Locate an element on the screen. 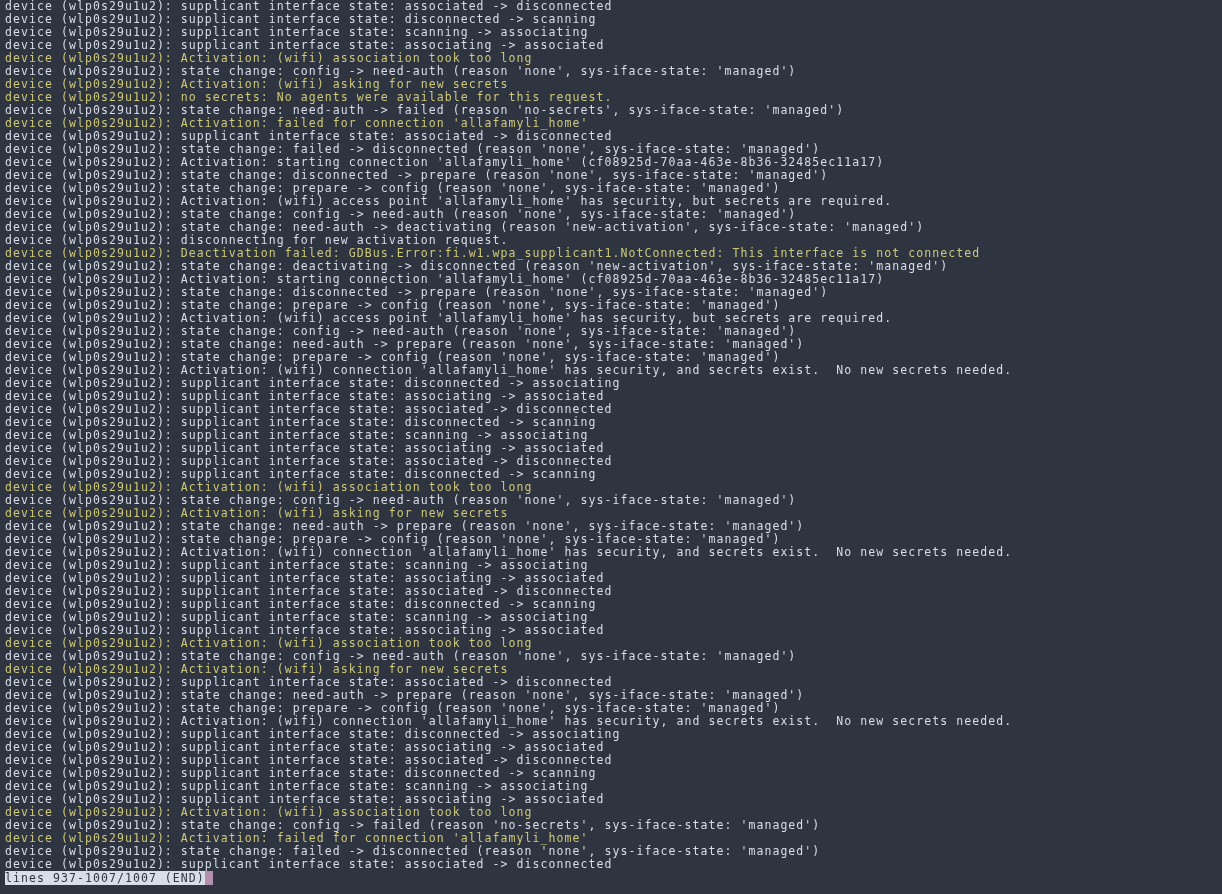  log-line: device (wlp0s29u1u2): state change: config -> failed (reason 'no-secrets', sys-iface-state: 'managed') is located at coordinates (413, 825).